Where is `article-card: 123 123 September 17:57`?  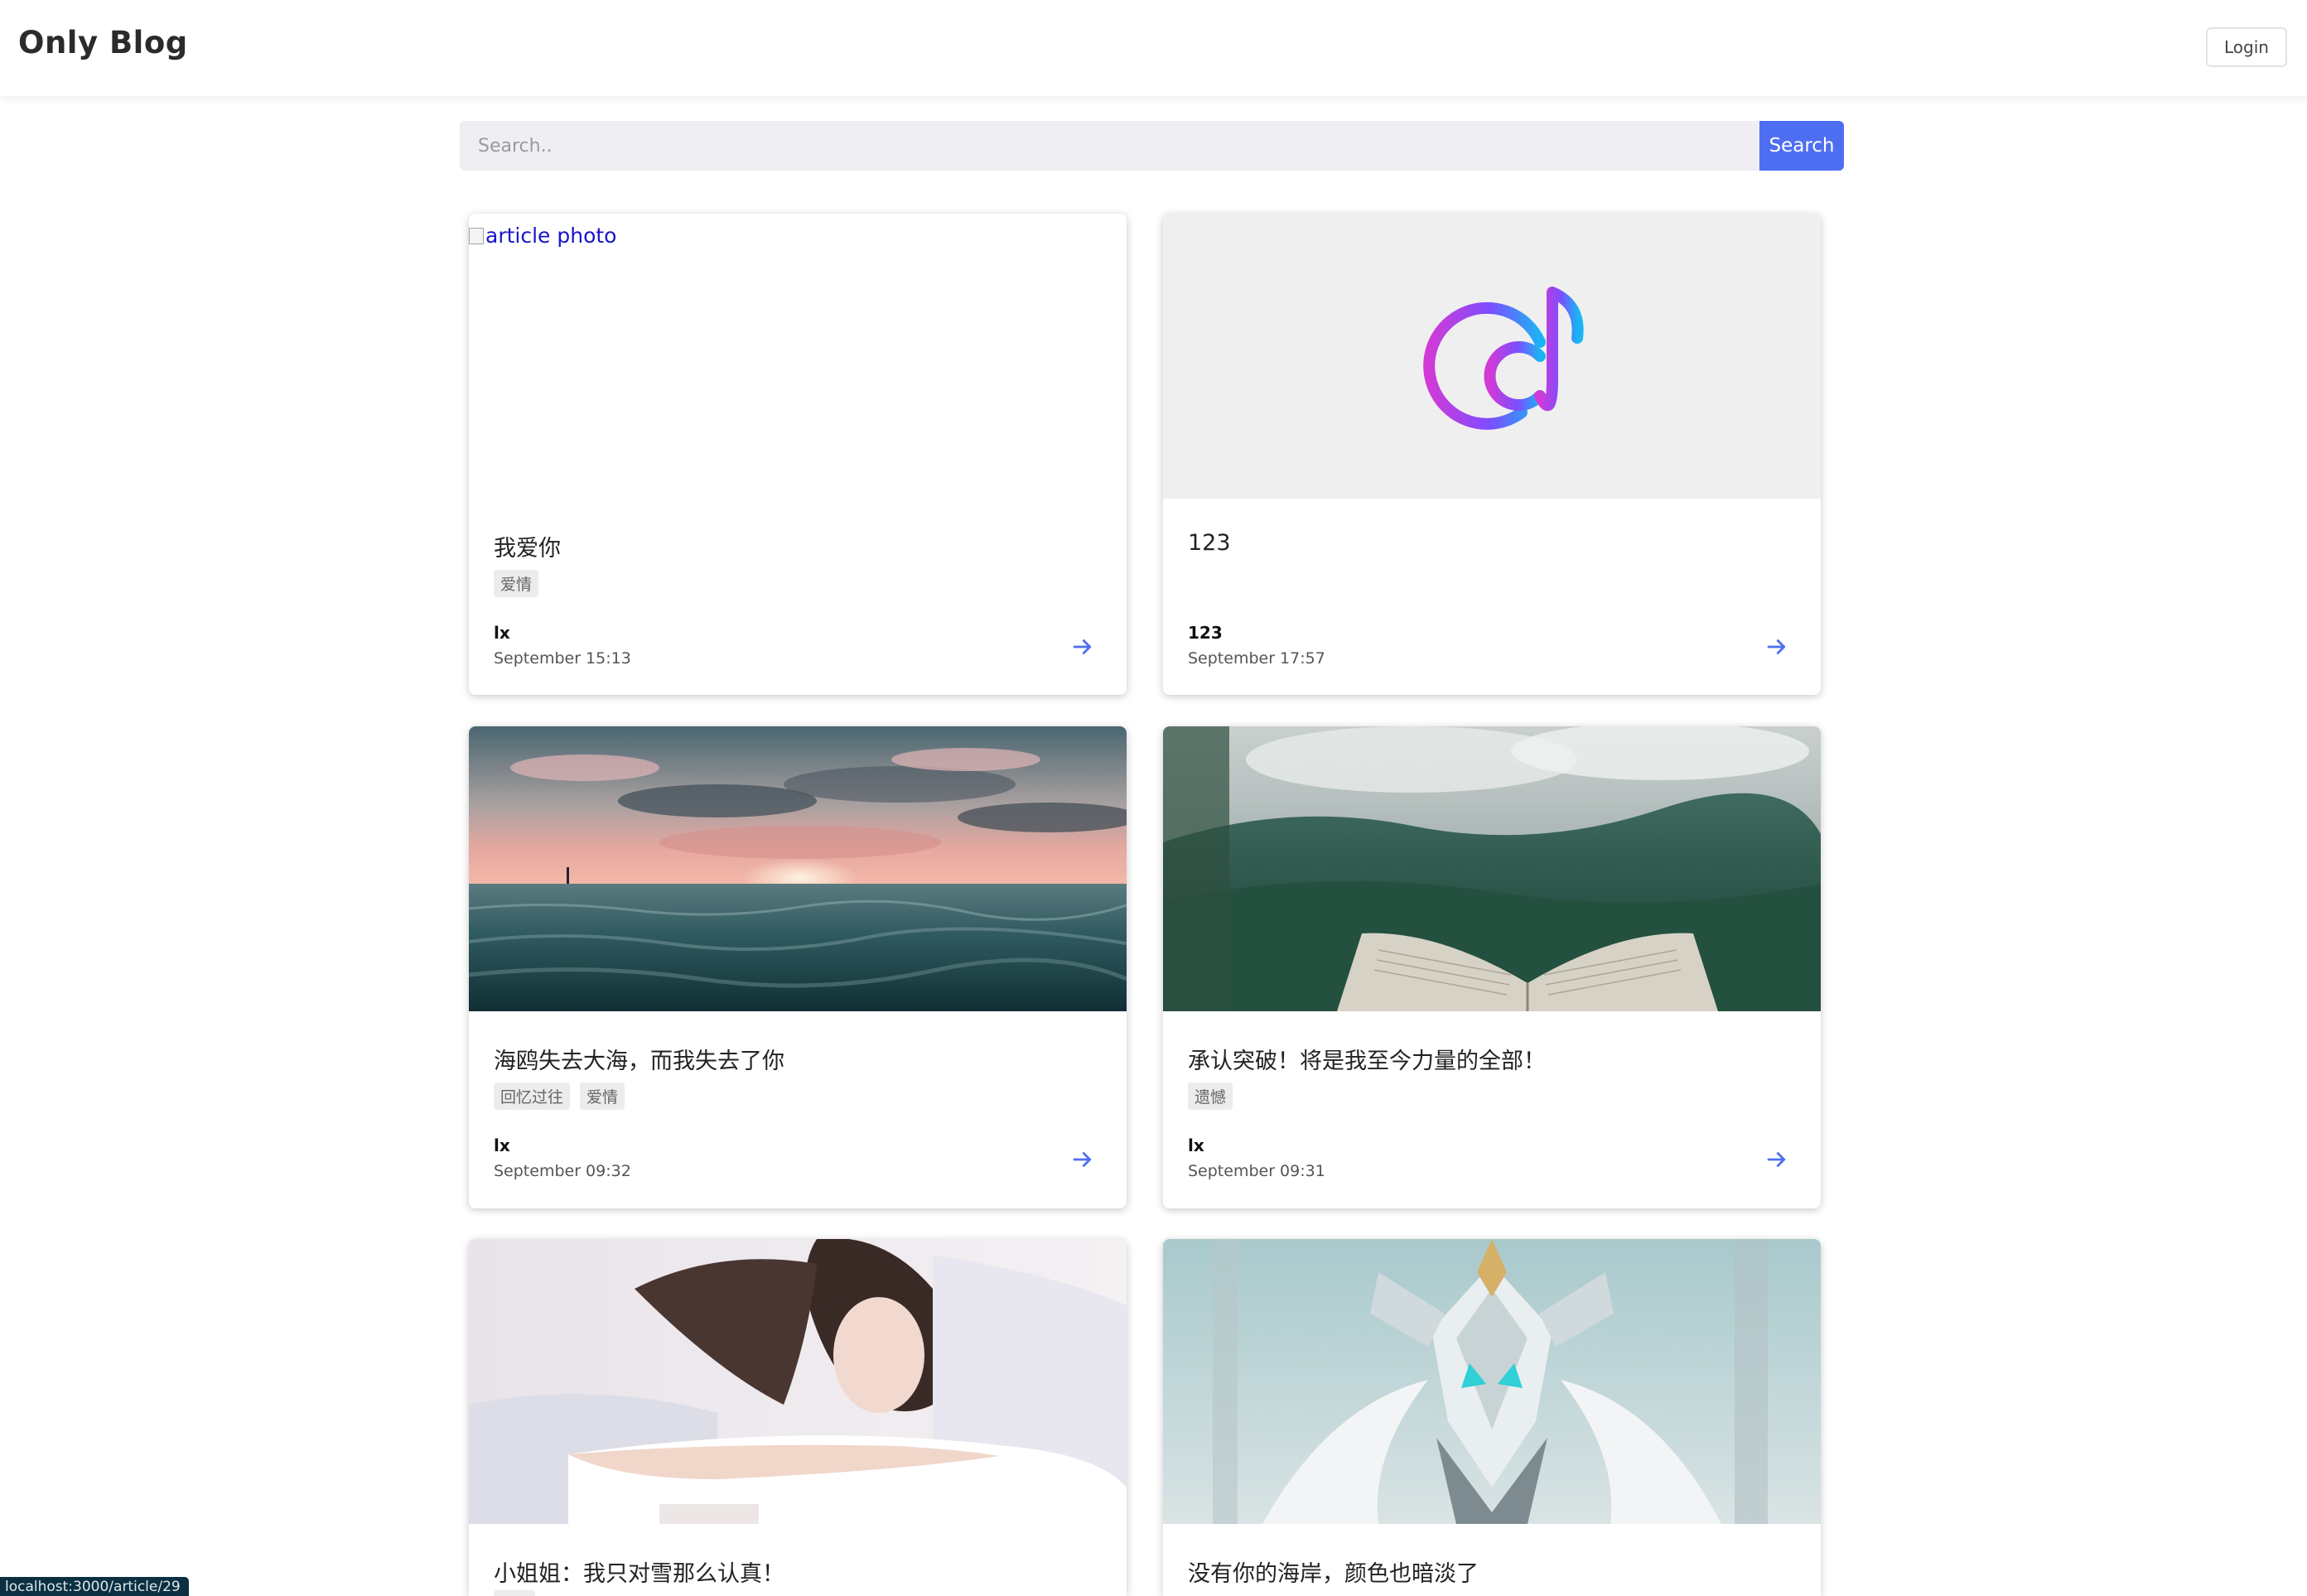
article-card: 123 123 September 17:57 is located at coordinates (1492, 455).